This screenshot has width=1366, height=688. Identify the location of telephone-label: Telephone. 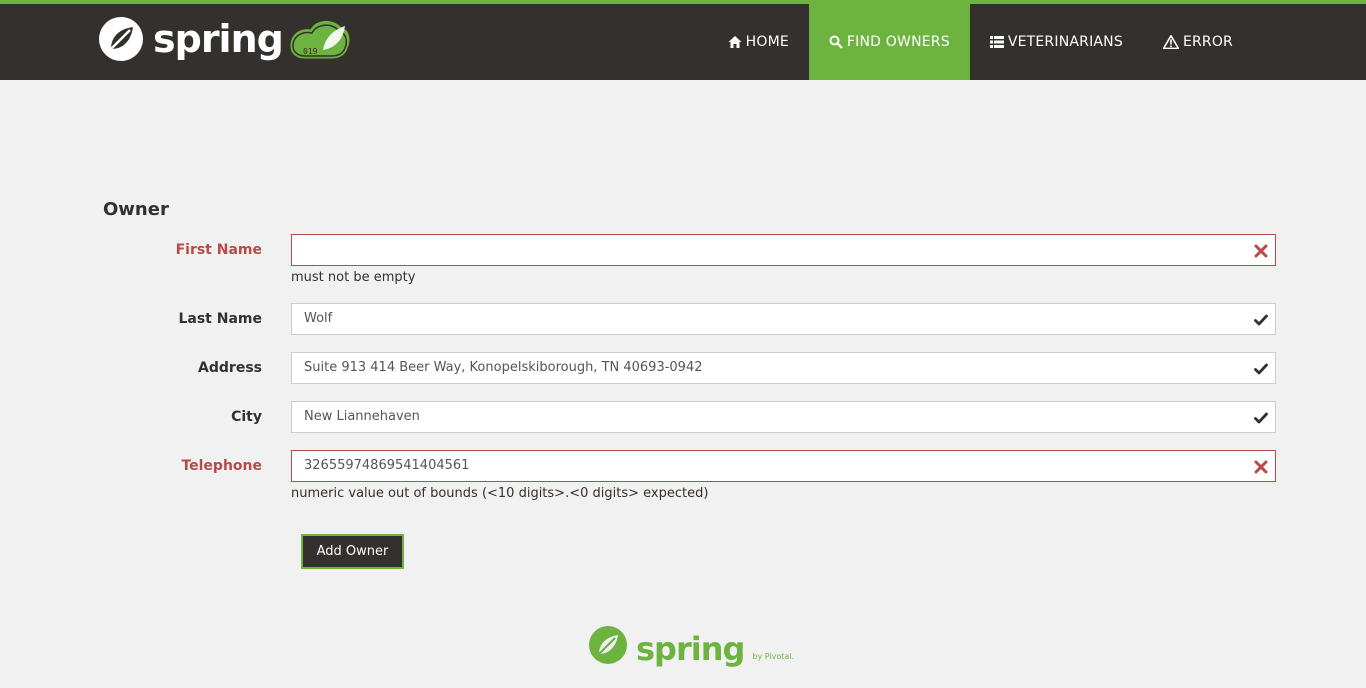
(221, 466).